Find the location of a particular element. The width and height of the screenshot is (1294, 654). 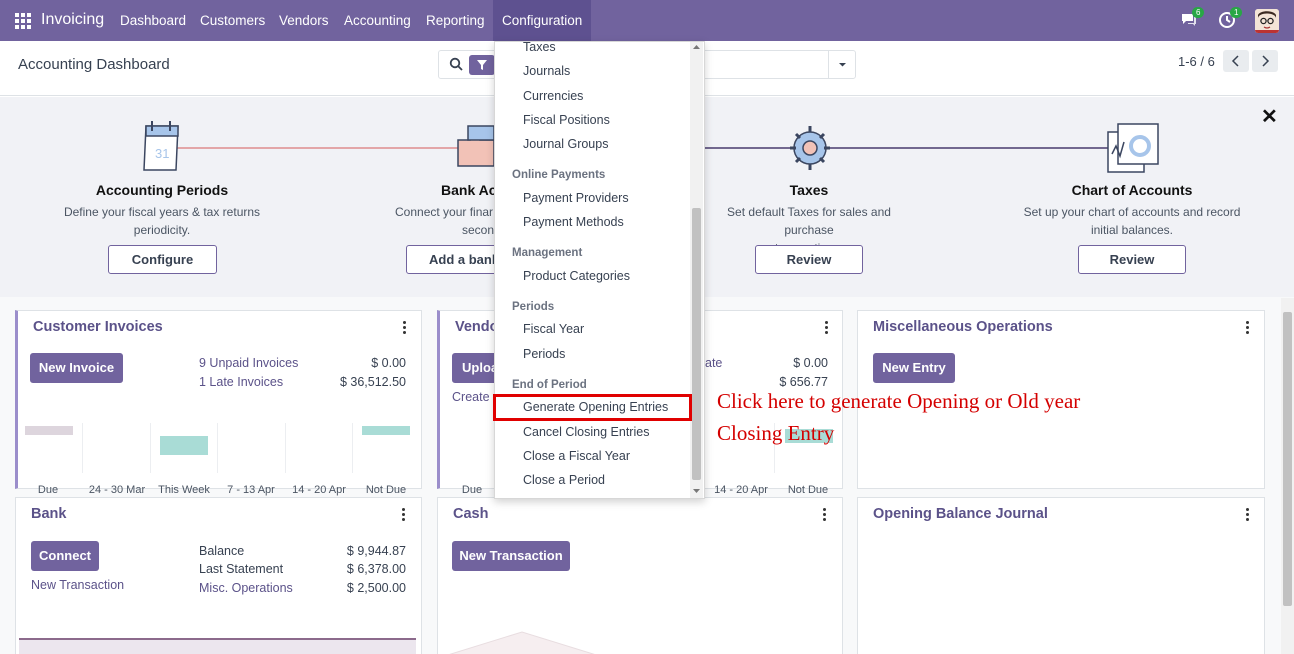

card-title: Bank is located at coordinates (48, 514).